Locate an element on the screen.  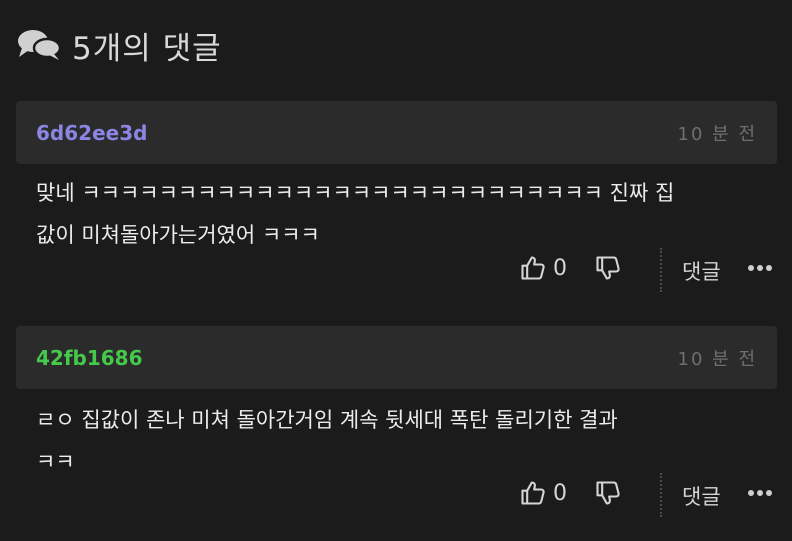
comment-meta: 42fb1686 10 분 전 is located at coordinates (396, 357).